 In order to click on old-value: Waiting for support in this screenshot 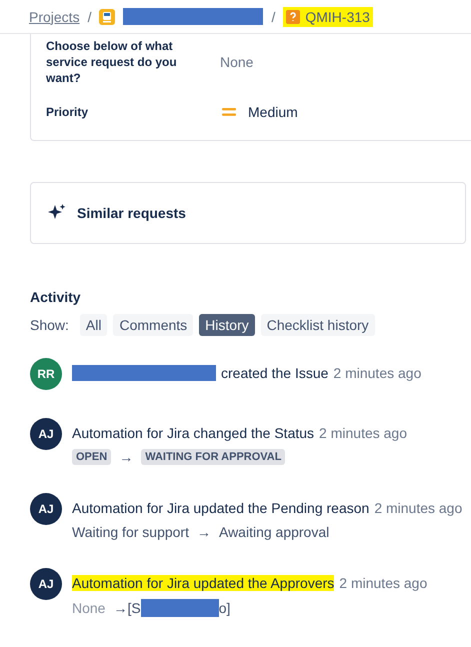, I will do `click(130, 532)`.